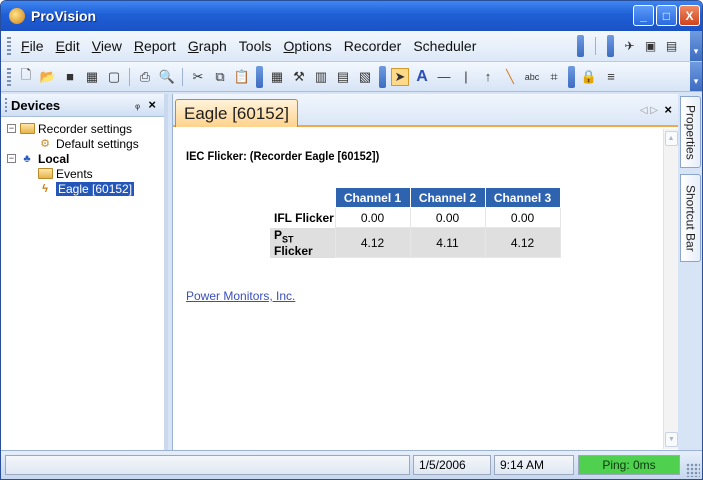  What do you see at coordinates (696, 46) in the screenshot?
I see `menubar-overflow-icon: ▾` at bounding box center [696, 46].